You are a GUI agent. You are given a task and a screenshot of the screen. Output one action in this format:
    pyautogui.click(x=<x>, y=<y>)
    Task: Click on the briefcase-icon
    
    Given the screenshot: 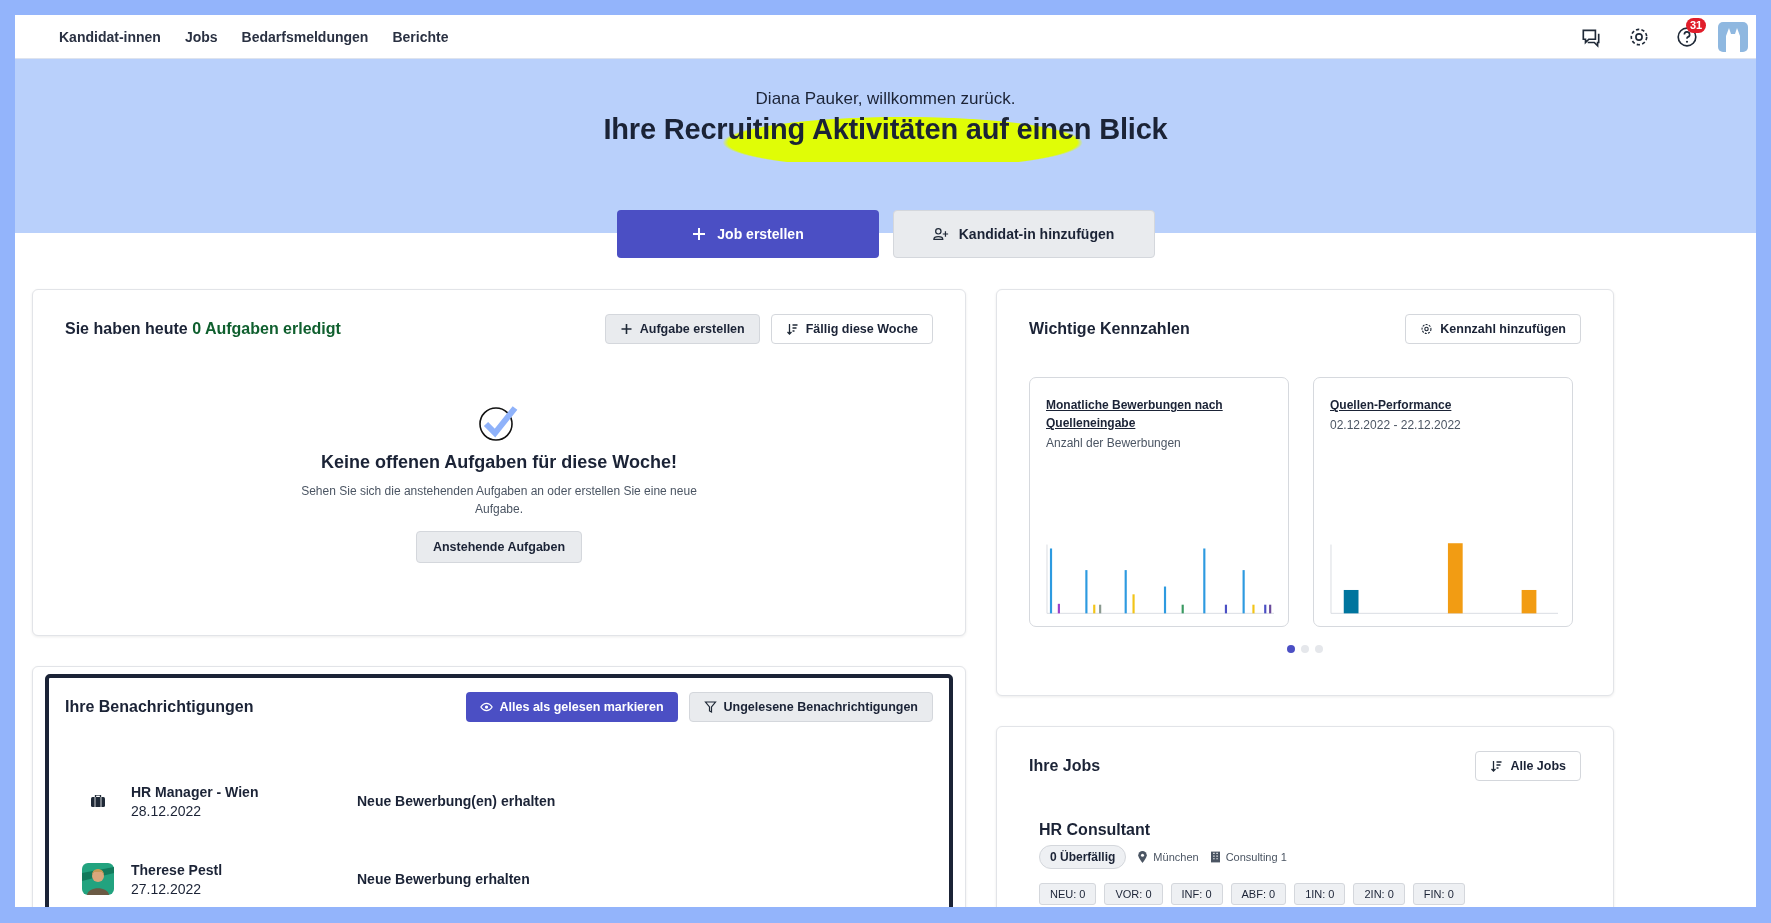 What is the action you would take?
    pyautogui.click(x=98, y=801)
    